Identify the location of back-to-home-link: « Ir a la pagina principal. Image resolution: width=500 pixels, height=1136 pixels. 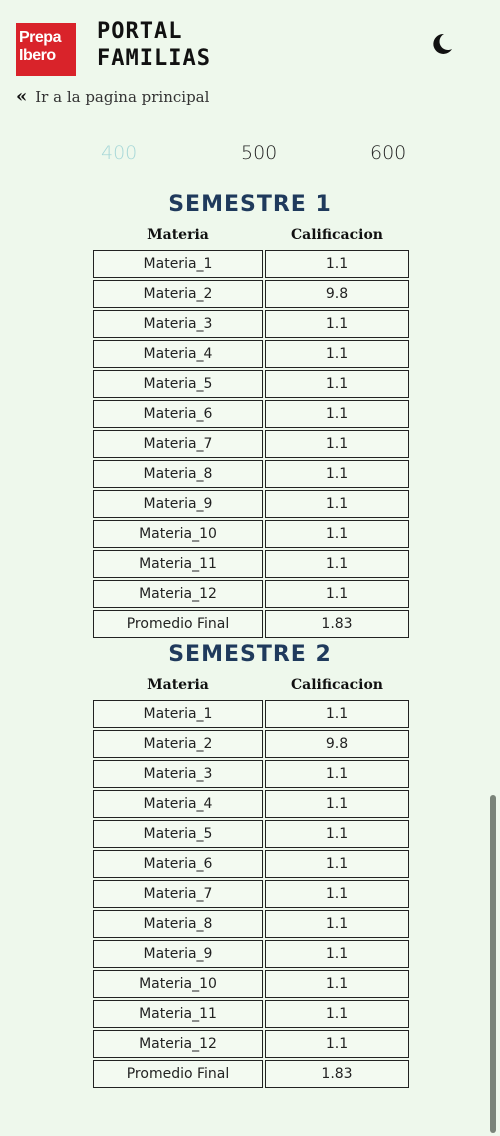
(112, 96).